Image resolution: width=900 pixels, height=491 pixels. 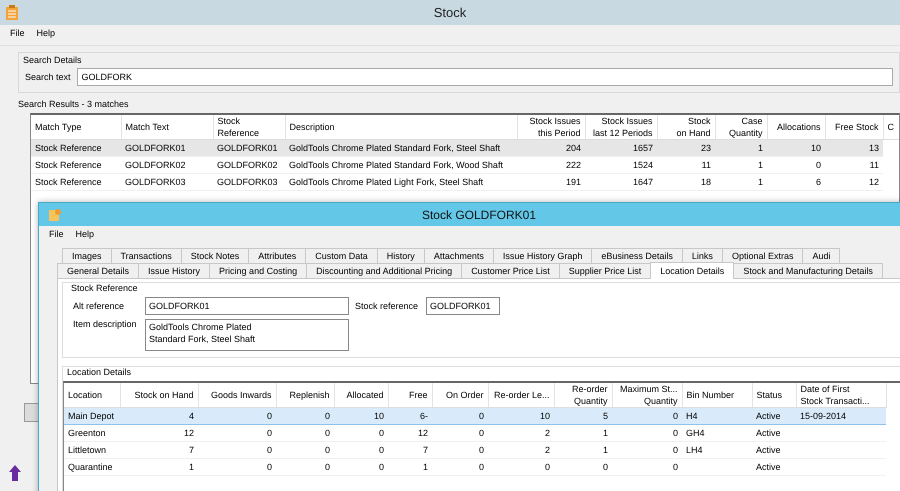 I want to click on table-cell: Littletown, so click(x=92, y=450).